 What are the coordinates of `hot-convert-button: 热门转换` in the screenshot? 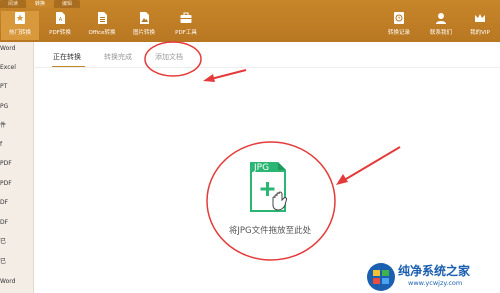 It's located at (20, 25).